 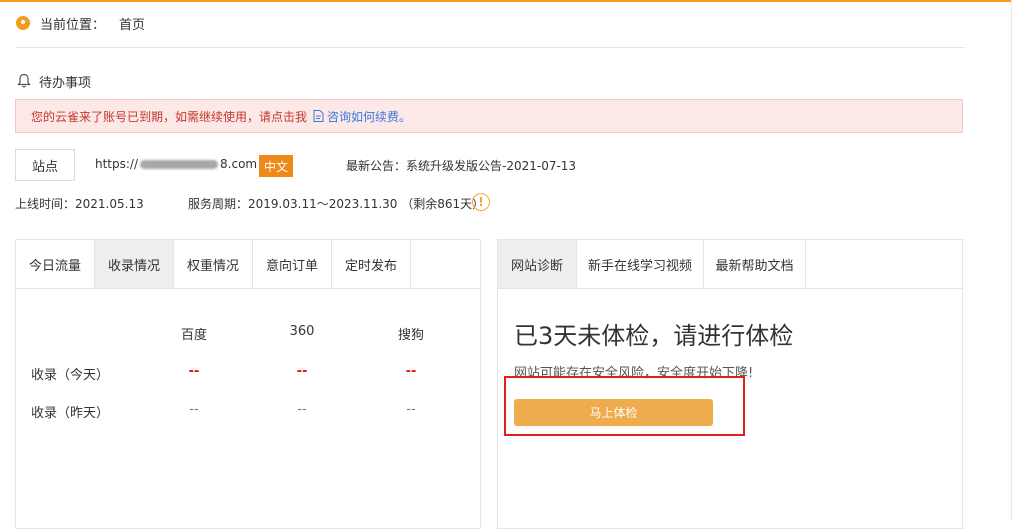 I want to click on todo-header: 待办事项, so click(x=54, y=81).